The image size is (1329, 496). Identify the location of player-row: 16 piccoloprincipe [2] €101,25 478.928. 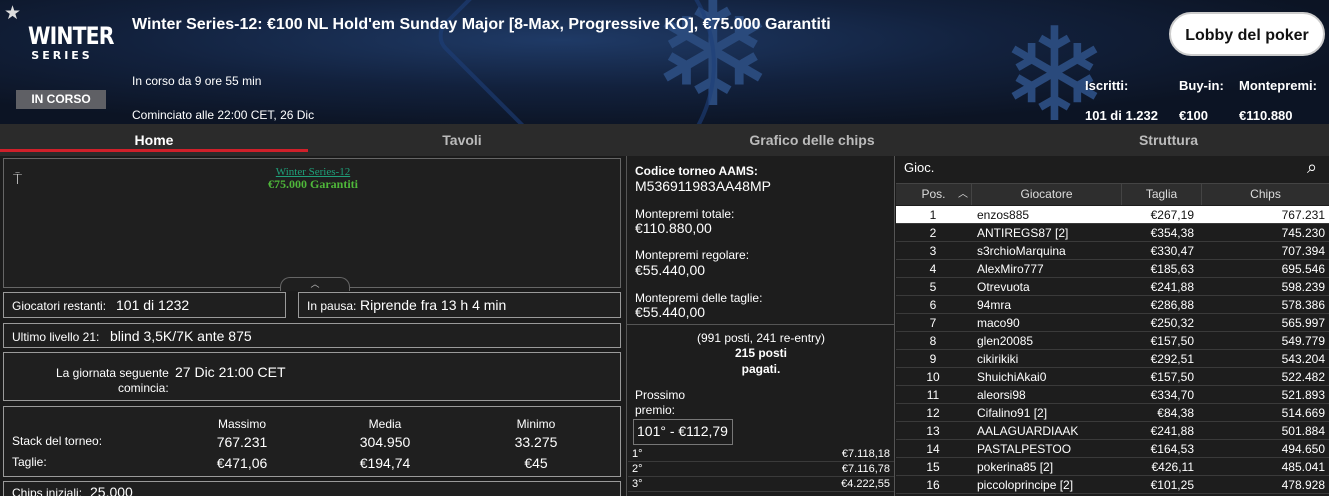
(1112, 485).